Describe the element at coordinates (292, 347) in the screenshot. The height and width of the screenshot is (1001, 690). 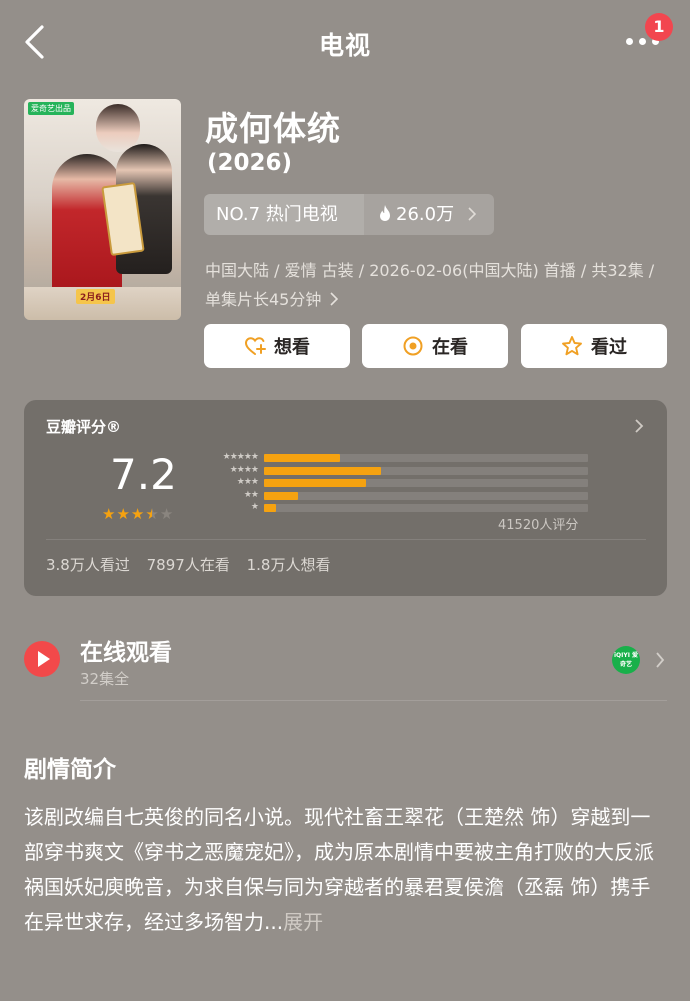
I see `want-to-watch-label: 想看` at that location.